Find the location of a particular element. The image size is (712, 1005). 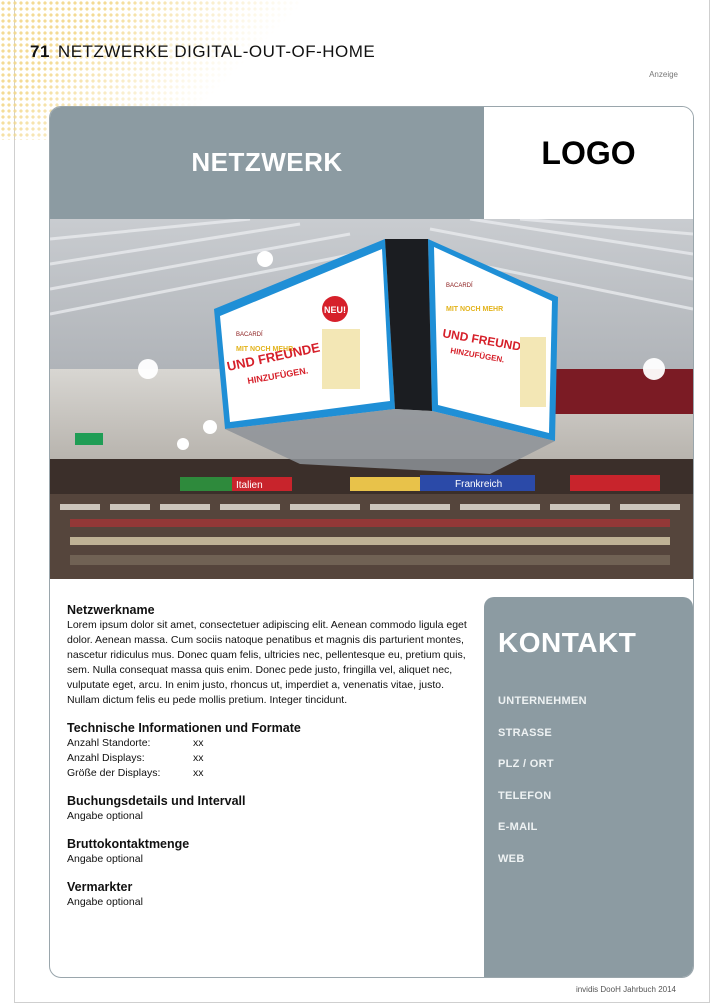

spec-label: Anzahl Standorte: is located at coordinates (109, 743).